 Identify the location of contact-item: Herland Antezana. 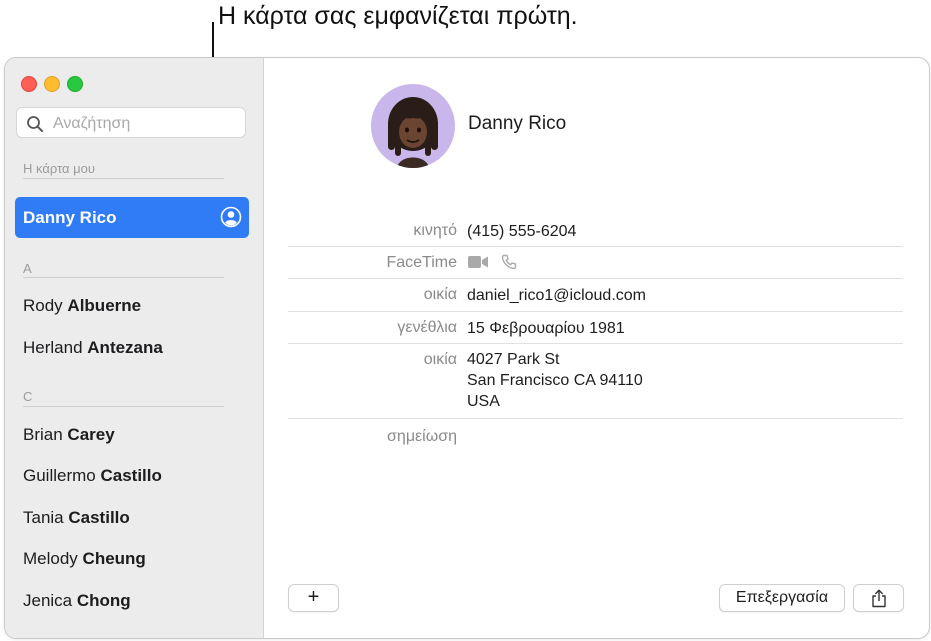
(93, 348).